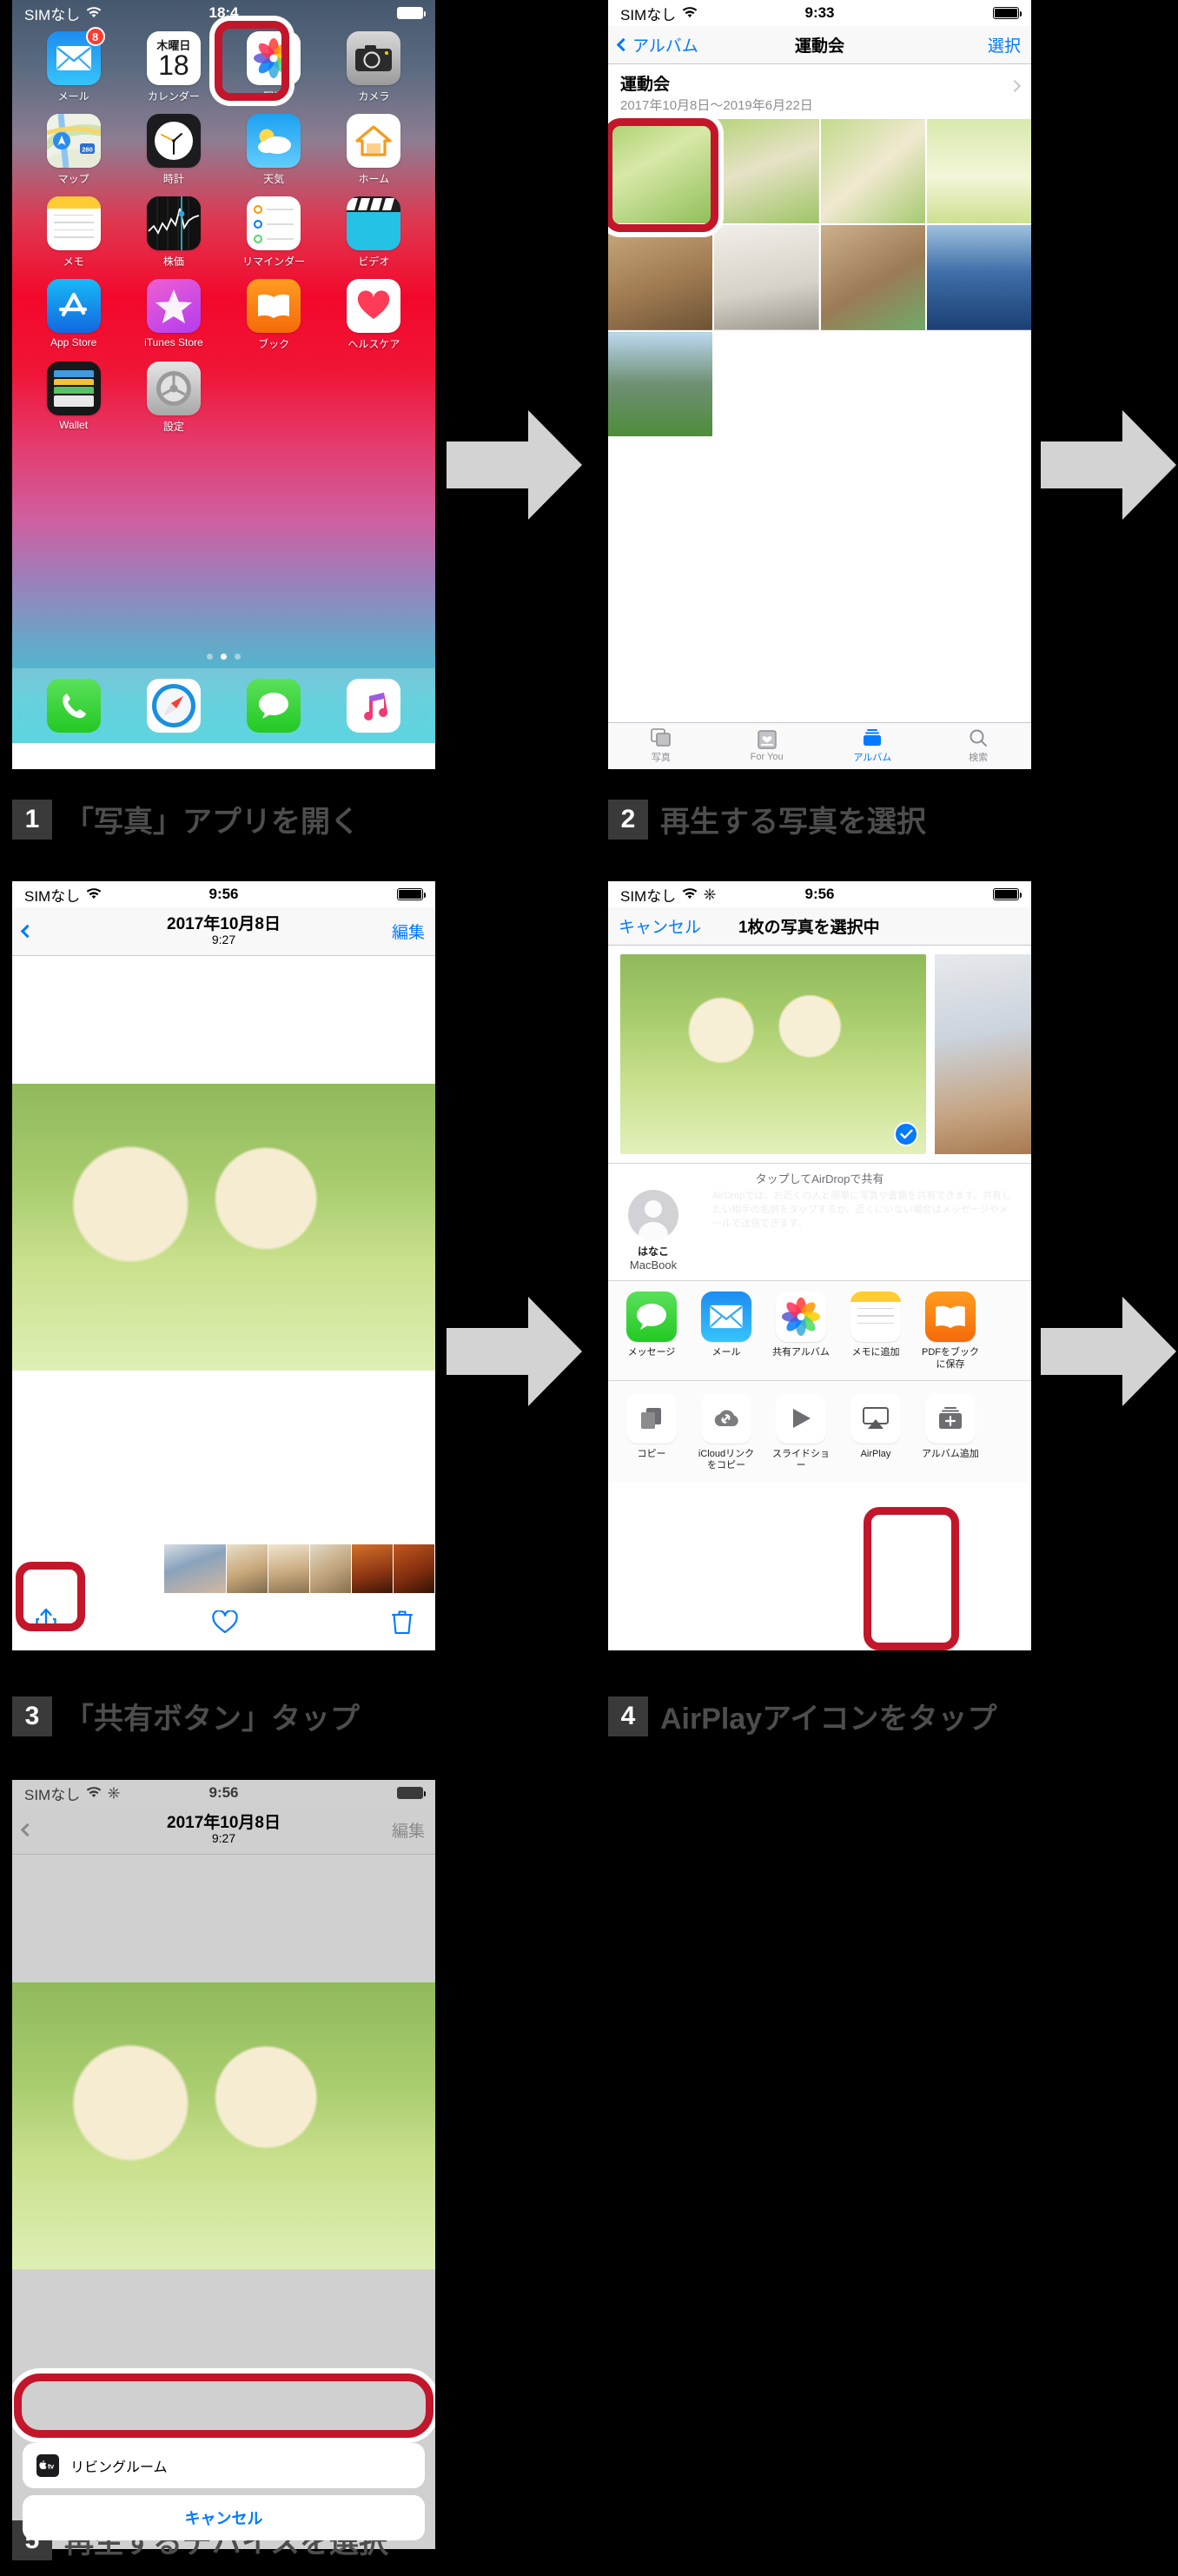 Image resolution: width=1178 pixels, height=2576 pixels. I want to click on select-button: 選択, so click(1004, 44).